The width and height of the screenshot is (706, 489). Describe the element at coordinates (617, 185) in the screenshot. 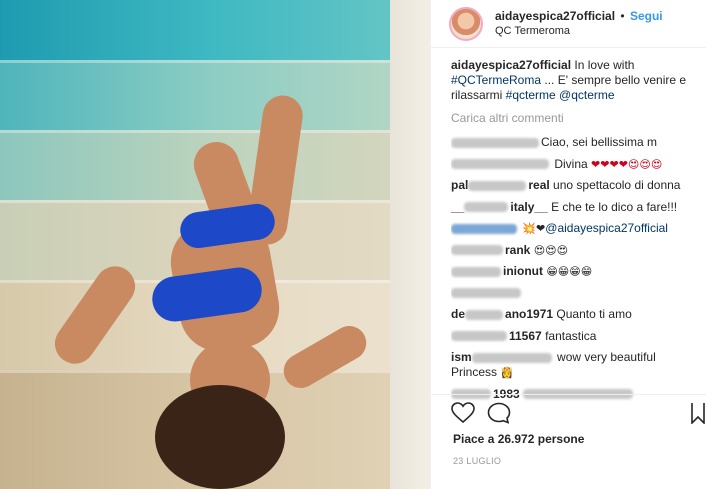

I see `comment-text: uno spettacolo di donna` at that location.